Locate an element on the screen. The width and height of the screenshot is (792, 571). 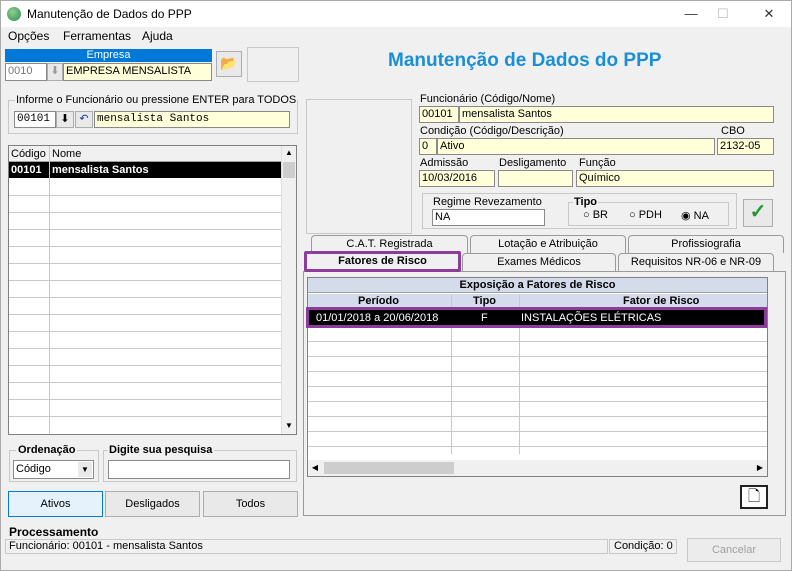
condicao-label: Condição (Código/Descrição) is located at coordinates (492, 131).